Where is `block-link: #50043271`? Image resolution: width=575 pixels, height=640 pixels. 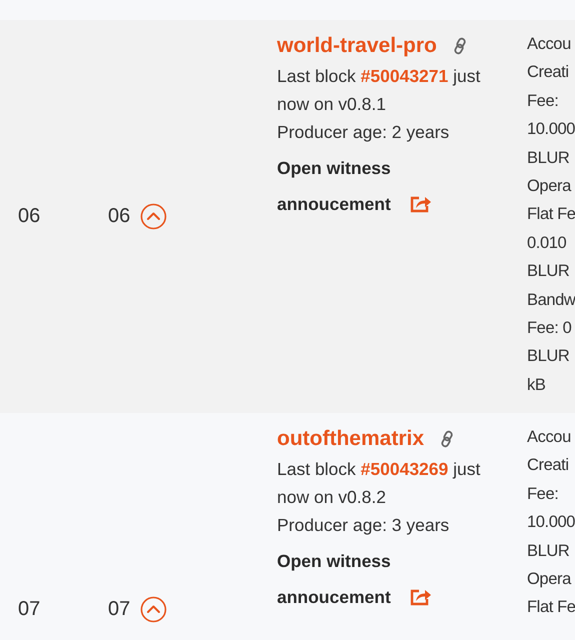
block-link: #50043271 is located at coordinates (404, 76).